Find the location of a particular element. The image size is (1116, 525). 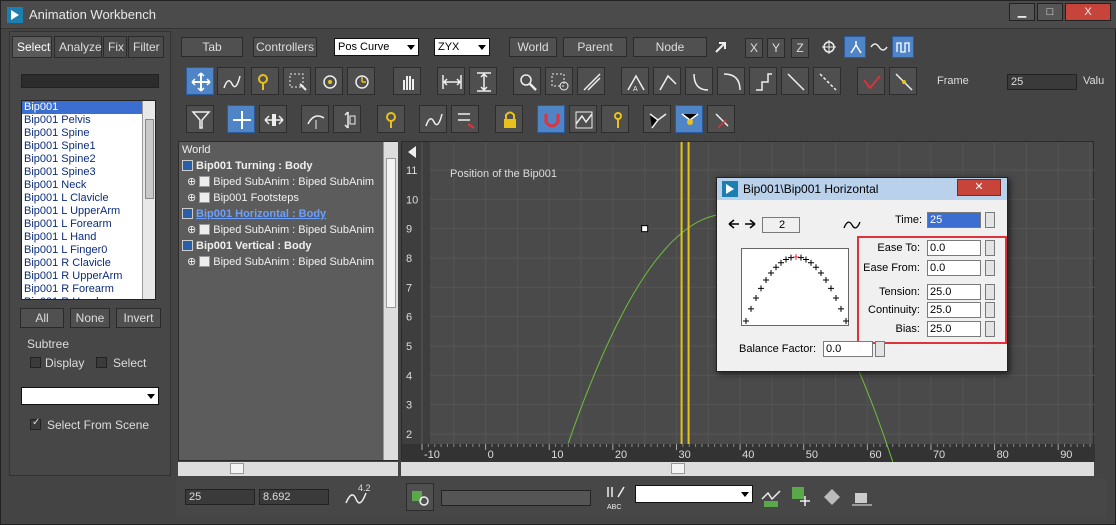

key-copy-icon is located at coordinates (802, 497).